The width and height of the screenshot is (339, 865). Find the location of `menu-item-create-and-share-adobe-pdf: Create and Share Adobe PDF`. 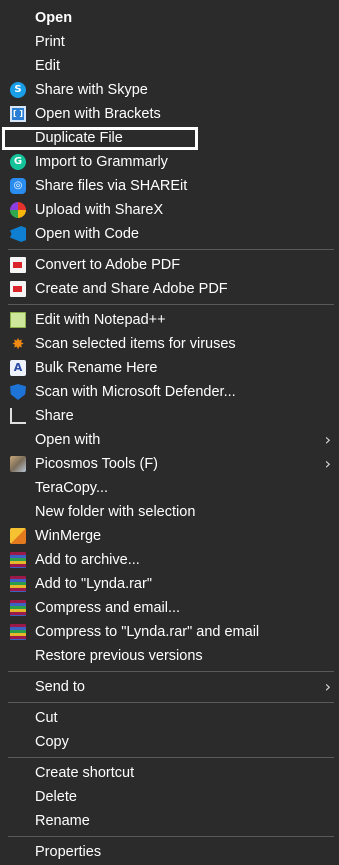

menu-item-create-and-share-adobe-pdf: Create and Share Adobe PDF is located at coordinates (169, 289).